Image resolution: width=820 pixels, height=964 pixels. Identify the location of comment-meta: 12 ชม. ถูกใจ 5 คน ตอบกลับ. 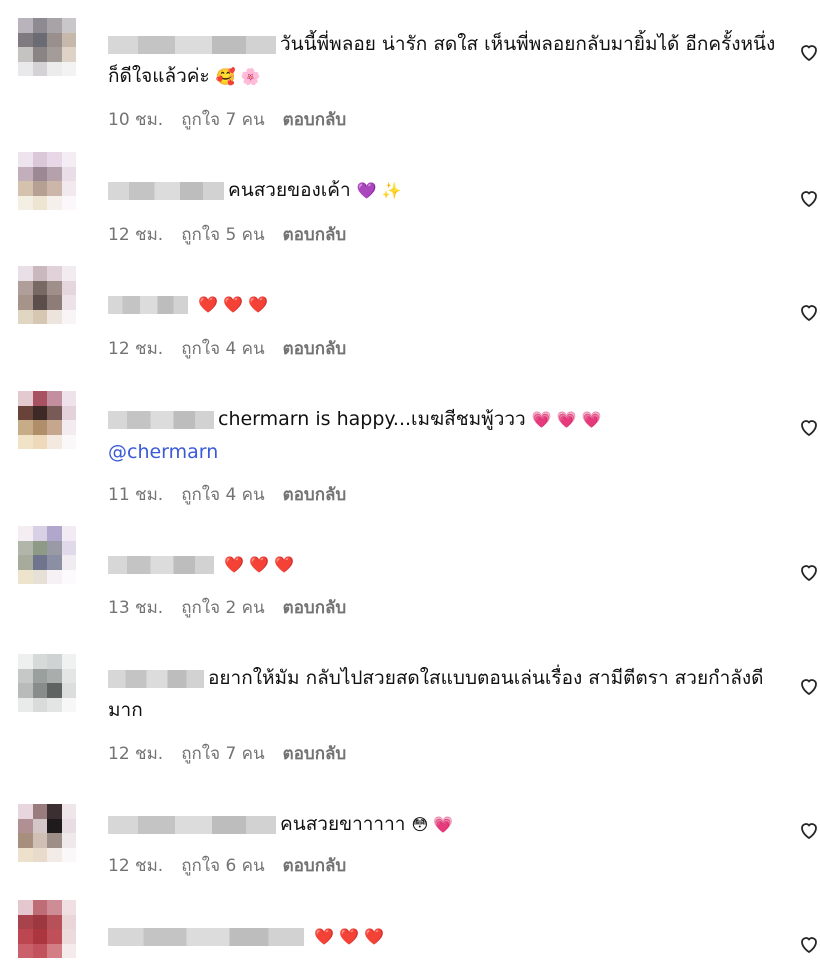
(236, 234).